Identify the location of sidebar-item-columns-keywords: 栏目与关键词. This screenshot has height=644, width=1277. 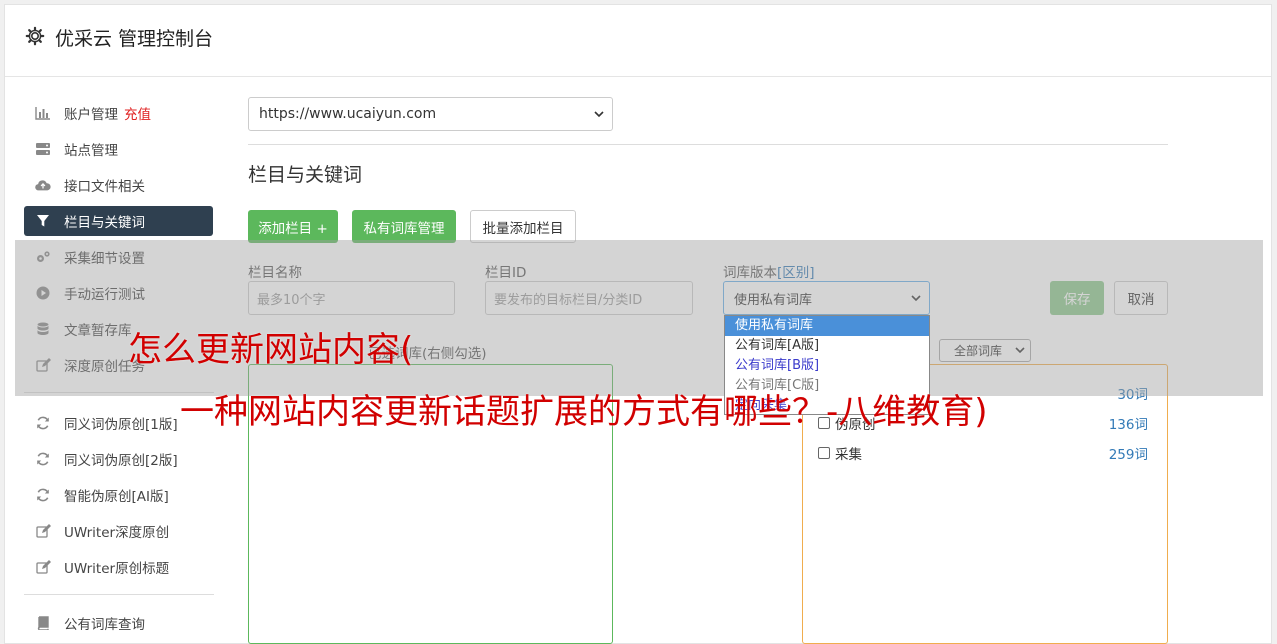
(118, 221).